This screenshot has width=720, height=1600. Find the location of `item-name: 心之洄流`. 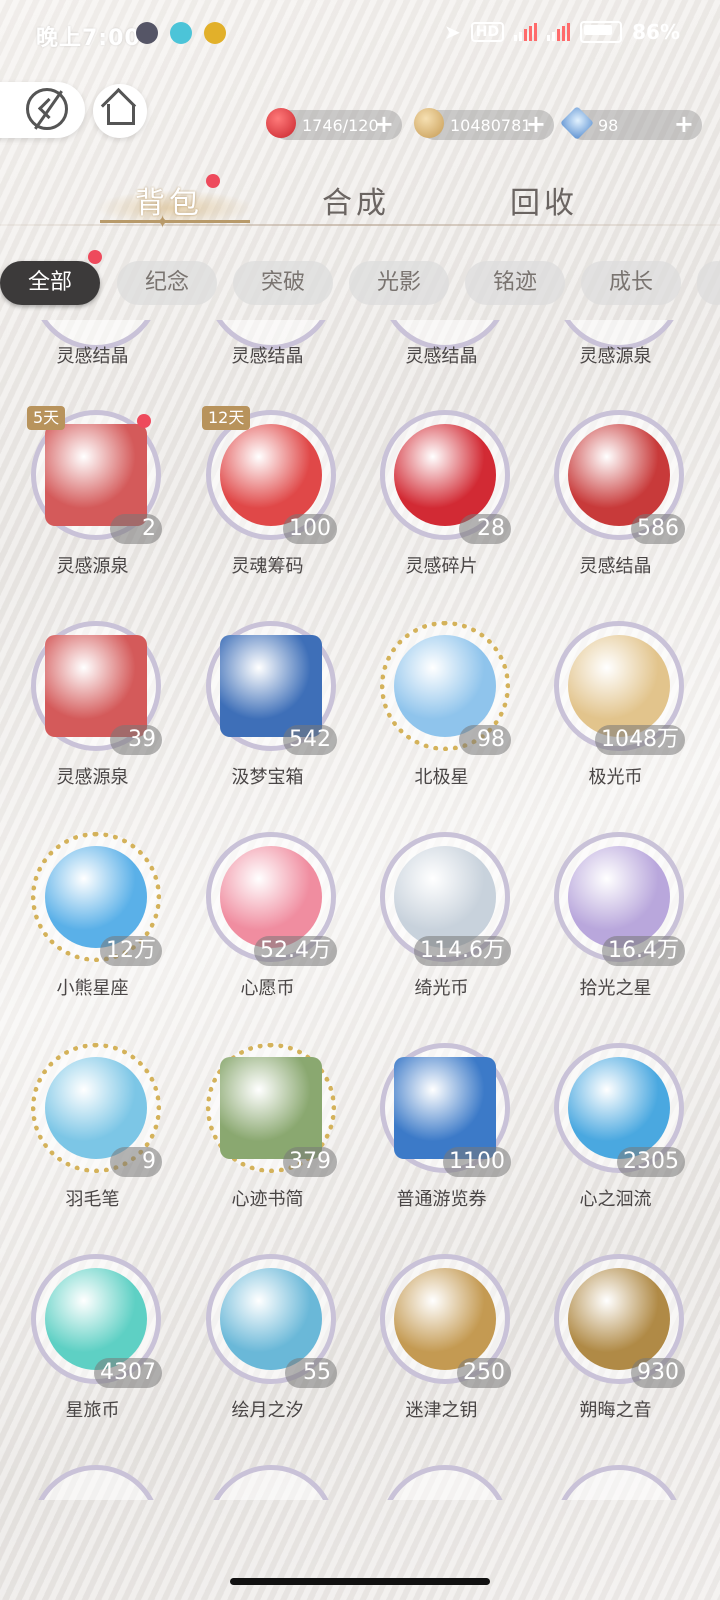

item-name: 心之洄流 is located at coordinates (615, 1199).